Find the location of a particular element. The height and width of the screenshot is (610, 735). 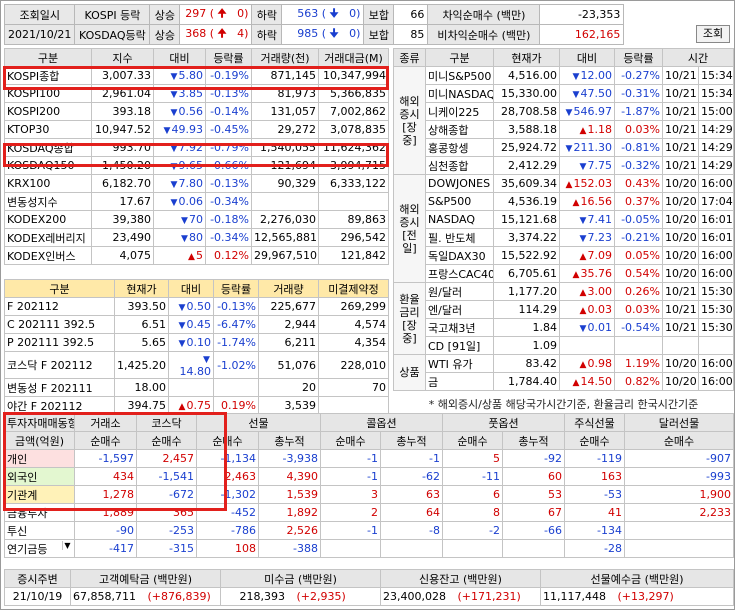

futures-row: 변동성 F 202111 18.00 20 70 is located at coordinates (196, 387).